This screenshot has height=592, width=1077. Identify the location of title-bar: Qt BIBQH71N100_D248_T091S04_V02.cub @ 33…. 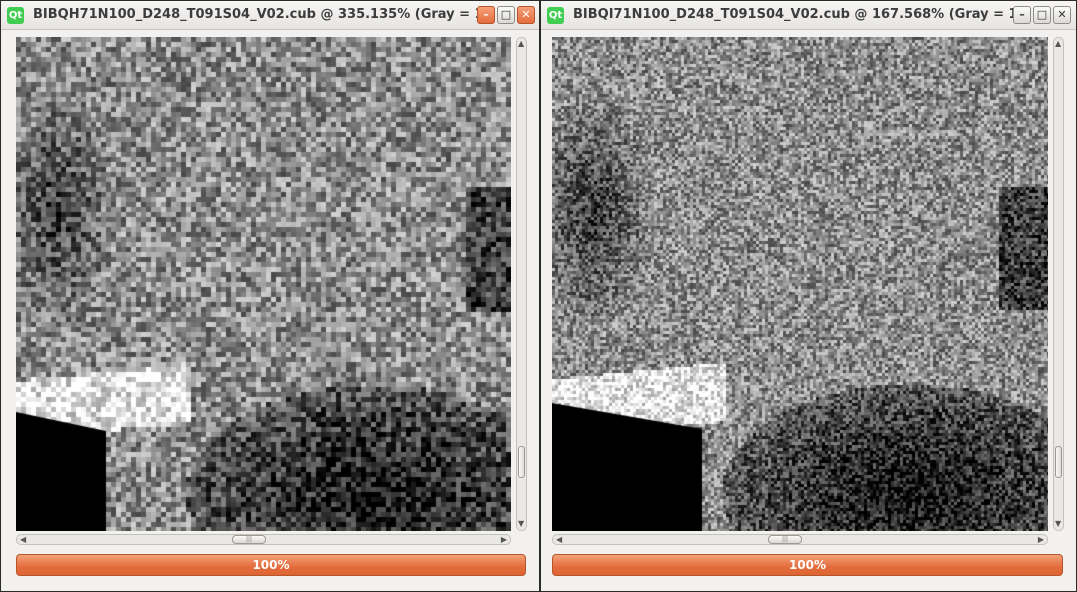
(270, 15).